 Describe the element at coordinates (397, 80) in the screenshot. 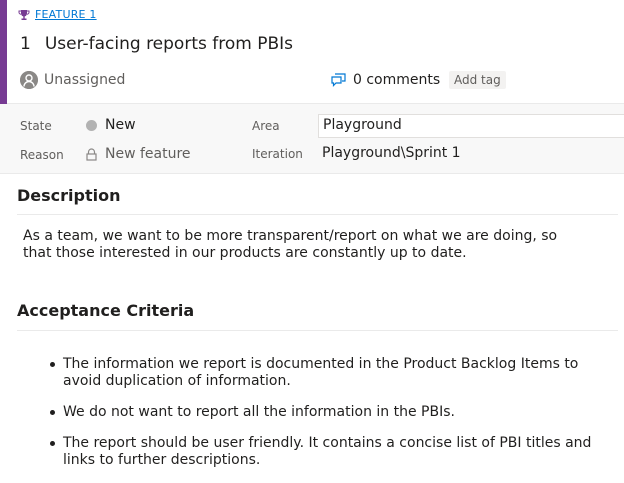

I see `comments-count: 0 comments` at that location.